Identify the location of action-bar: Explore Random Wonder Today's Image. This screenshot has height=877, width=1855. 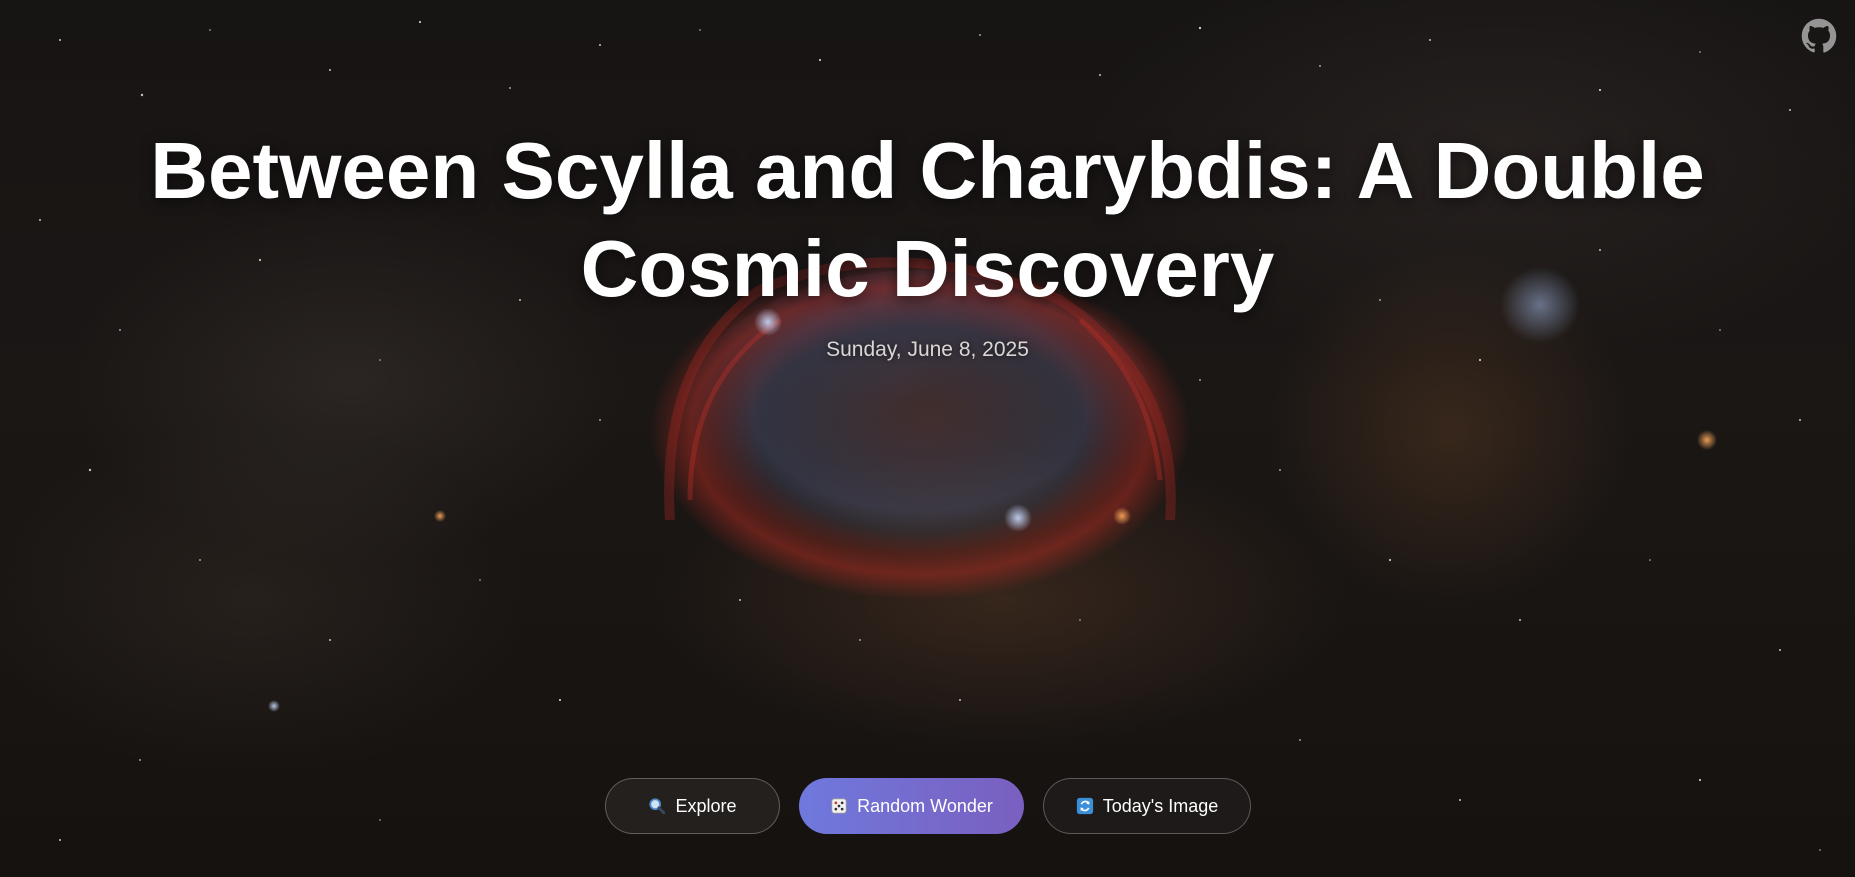
(927, 806).